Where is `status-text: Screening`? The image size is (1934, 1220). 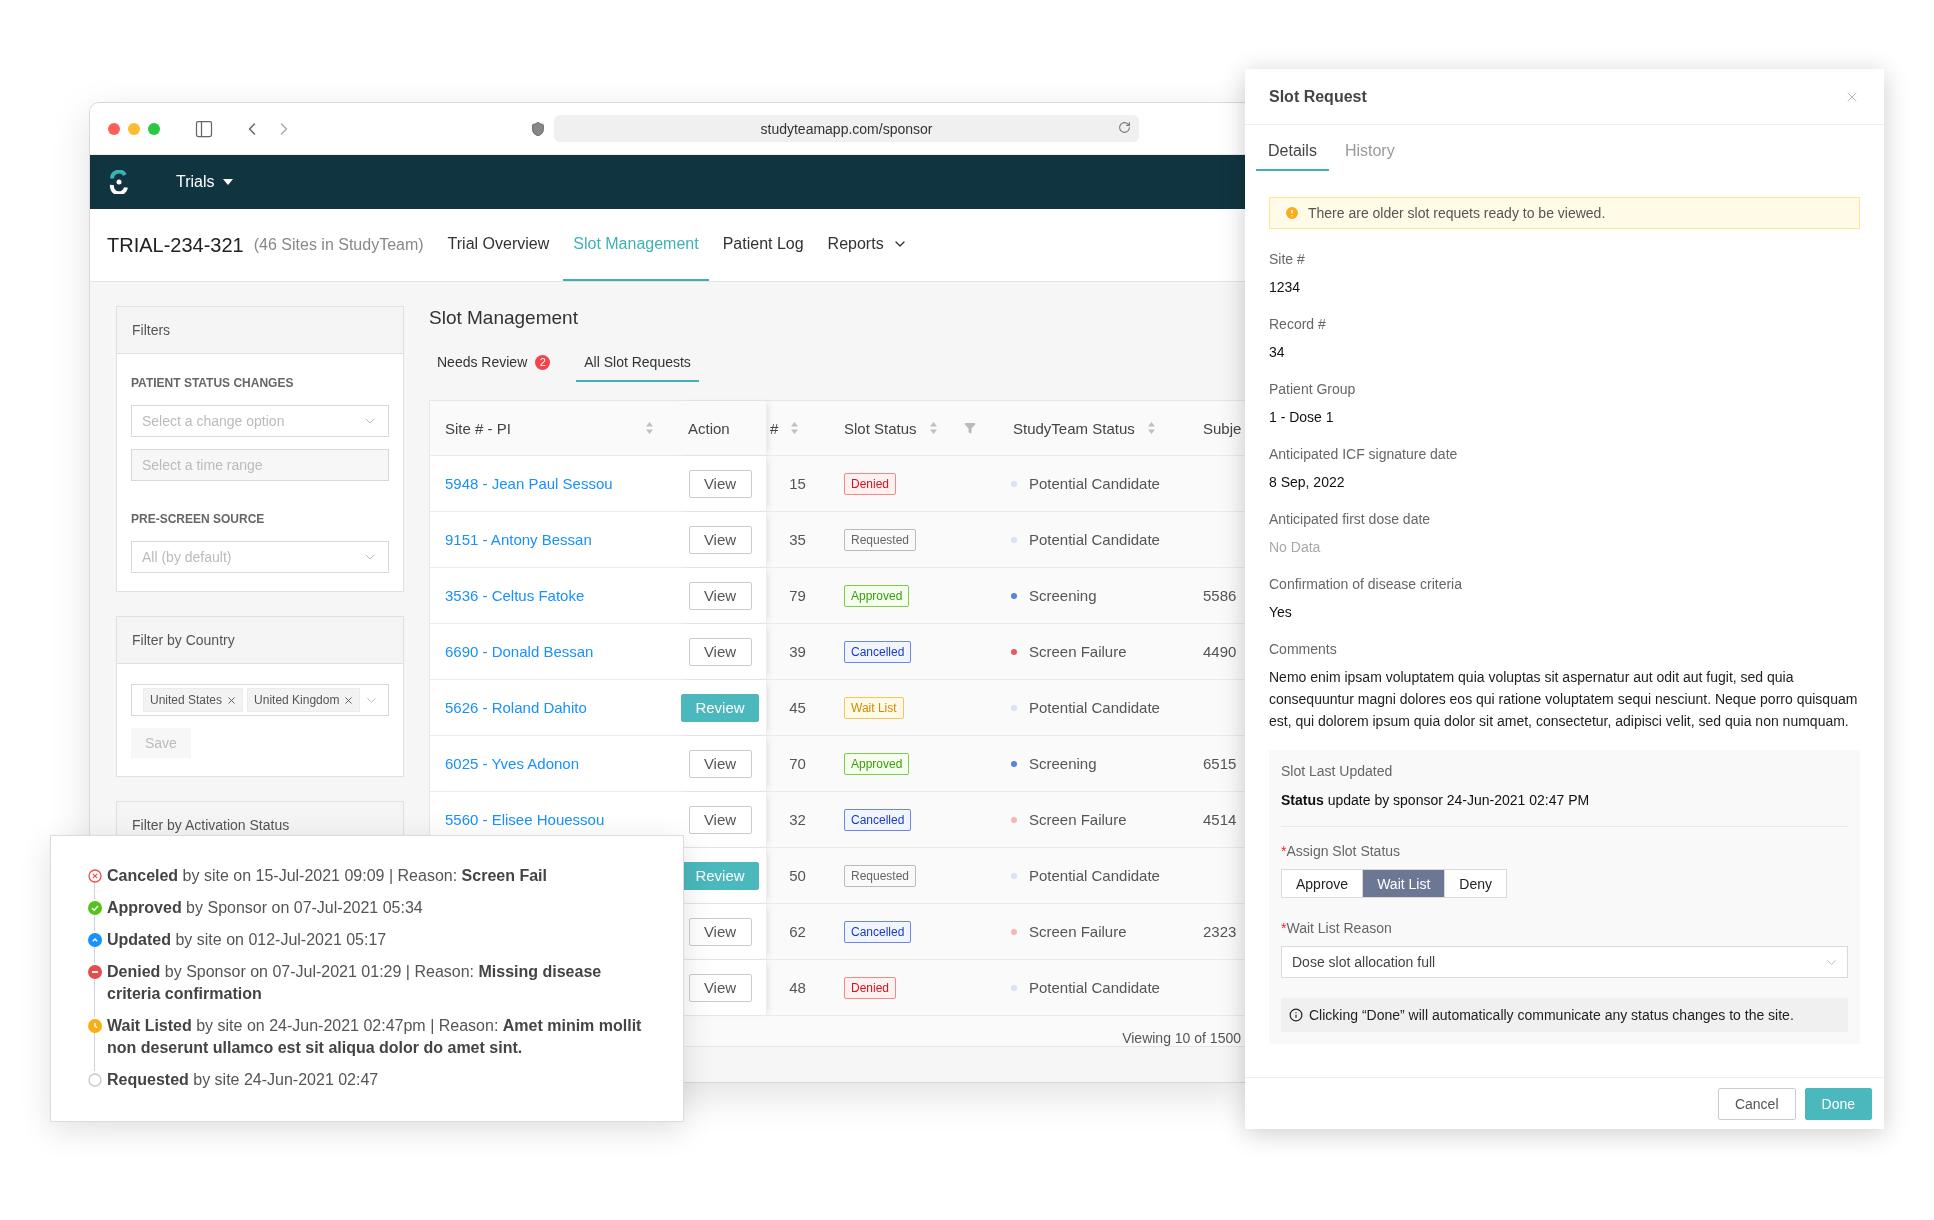 status-text: Screening is located at coordinates (1063, 763).